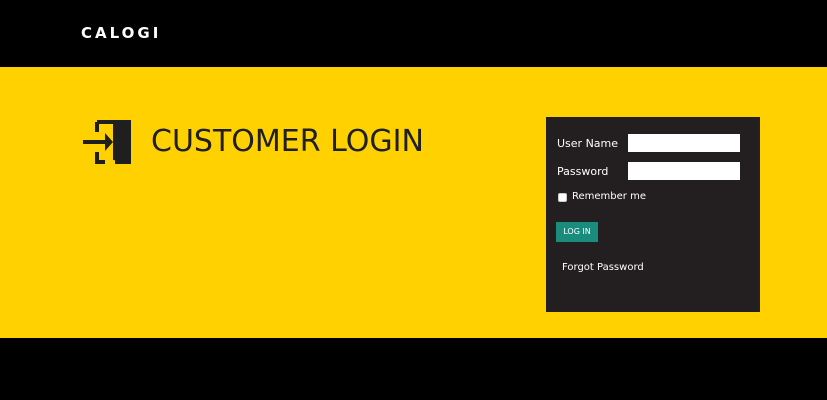 This screenshot has width=827, height=400. I want to click on page-heading: CUSTOMER LOGIN, so click(253, 142).